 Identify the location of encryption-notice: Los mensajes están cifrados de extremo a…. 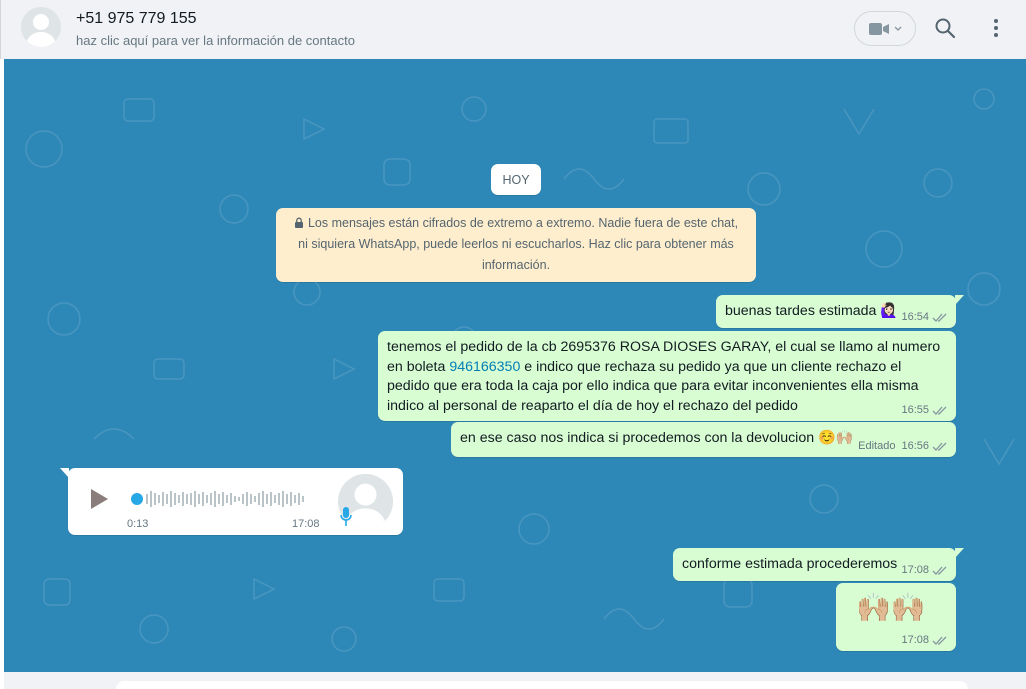
(516, 245).